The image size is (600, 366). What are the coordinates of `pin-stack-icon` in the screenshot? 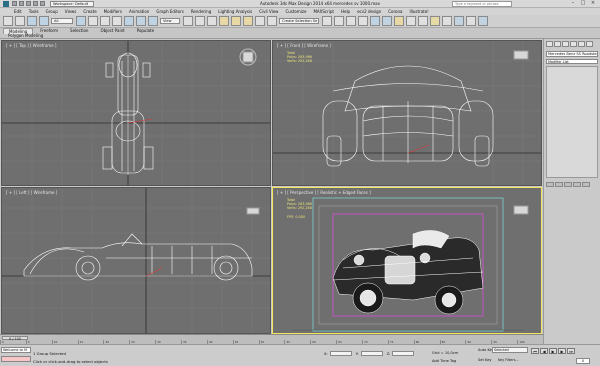 It's located at (550, 184).